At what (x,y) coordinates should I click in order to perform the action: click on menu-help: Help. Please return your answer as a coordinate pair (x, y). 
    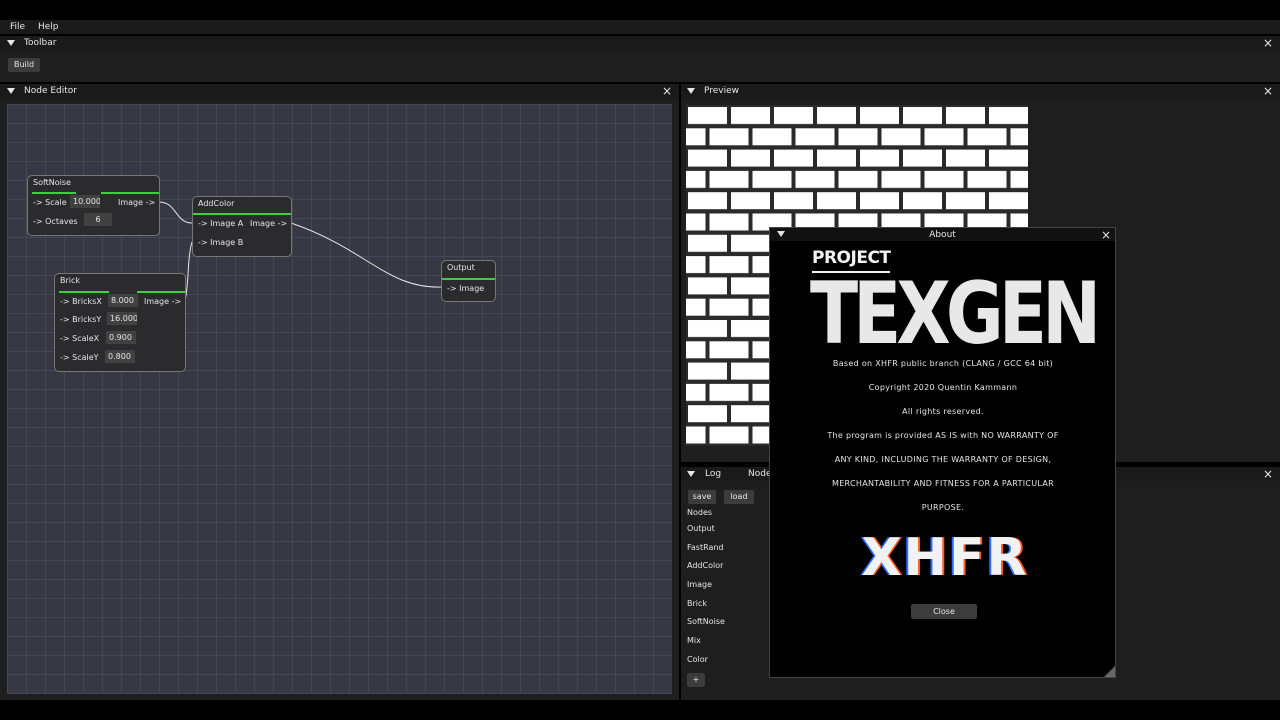
    Looking at the image, I should click on (48, 27).